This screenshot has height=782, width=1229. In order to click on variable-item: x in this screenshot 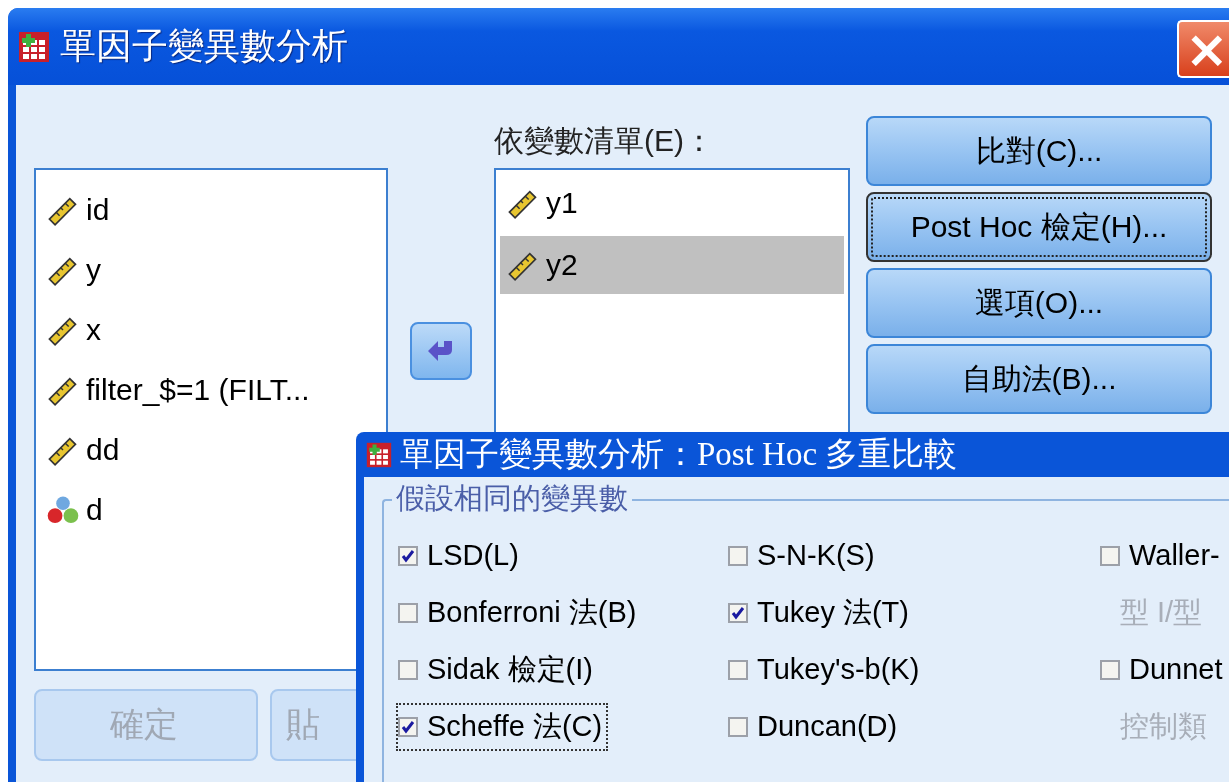, I will do `click(211, 330)`.